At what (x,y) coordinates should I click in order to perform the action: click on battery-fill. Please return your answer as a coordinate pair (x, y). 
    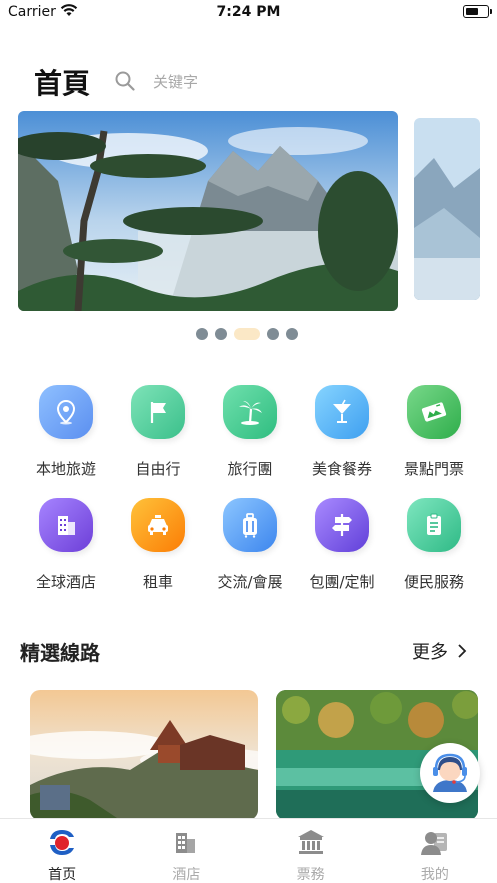
    Looking at the image, I should click on (472, 11).